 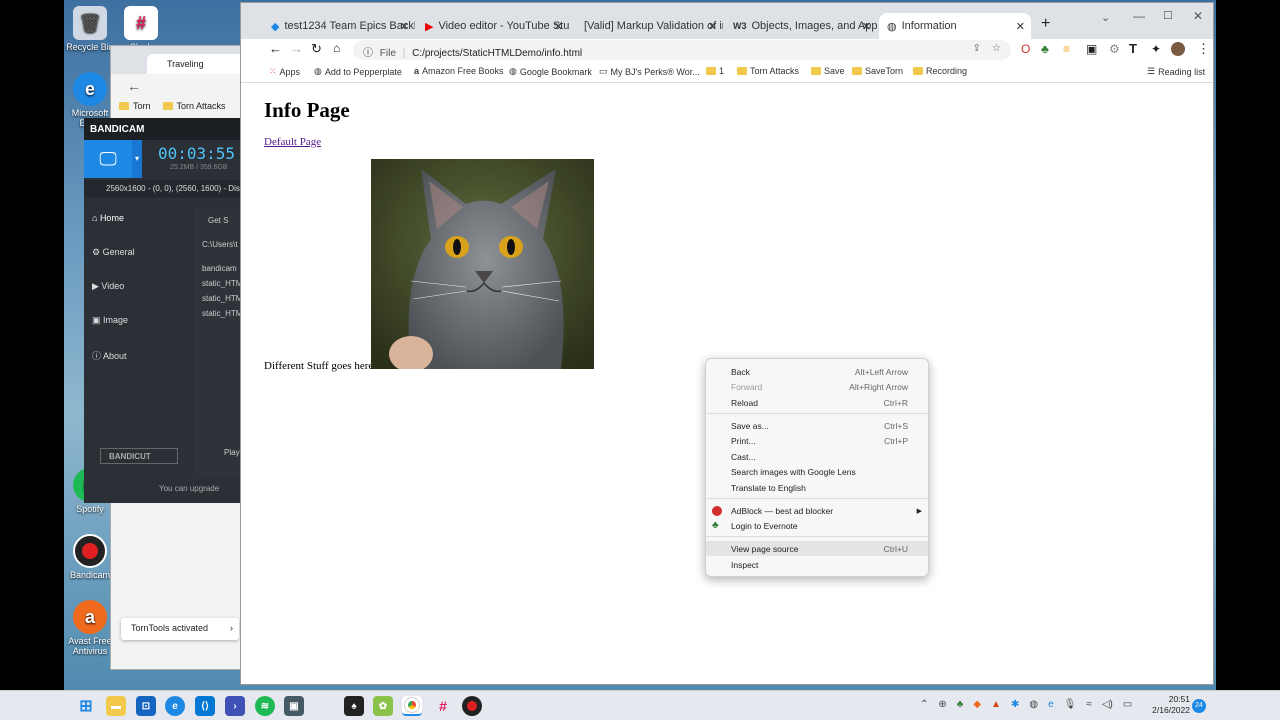 What do you see at coordinates (940, 71) in the screenshot?
I see `bookmark-recording: Recording` at bounding box center [940, 71].